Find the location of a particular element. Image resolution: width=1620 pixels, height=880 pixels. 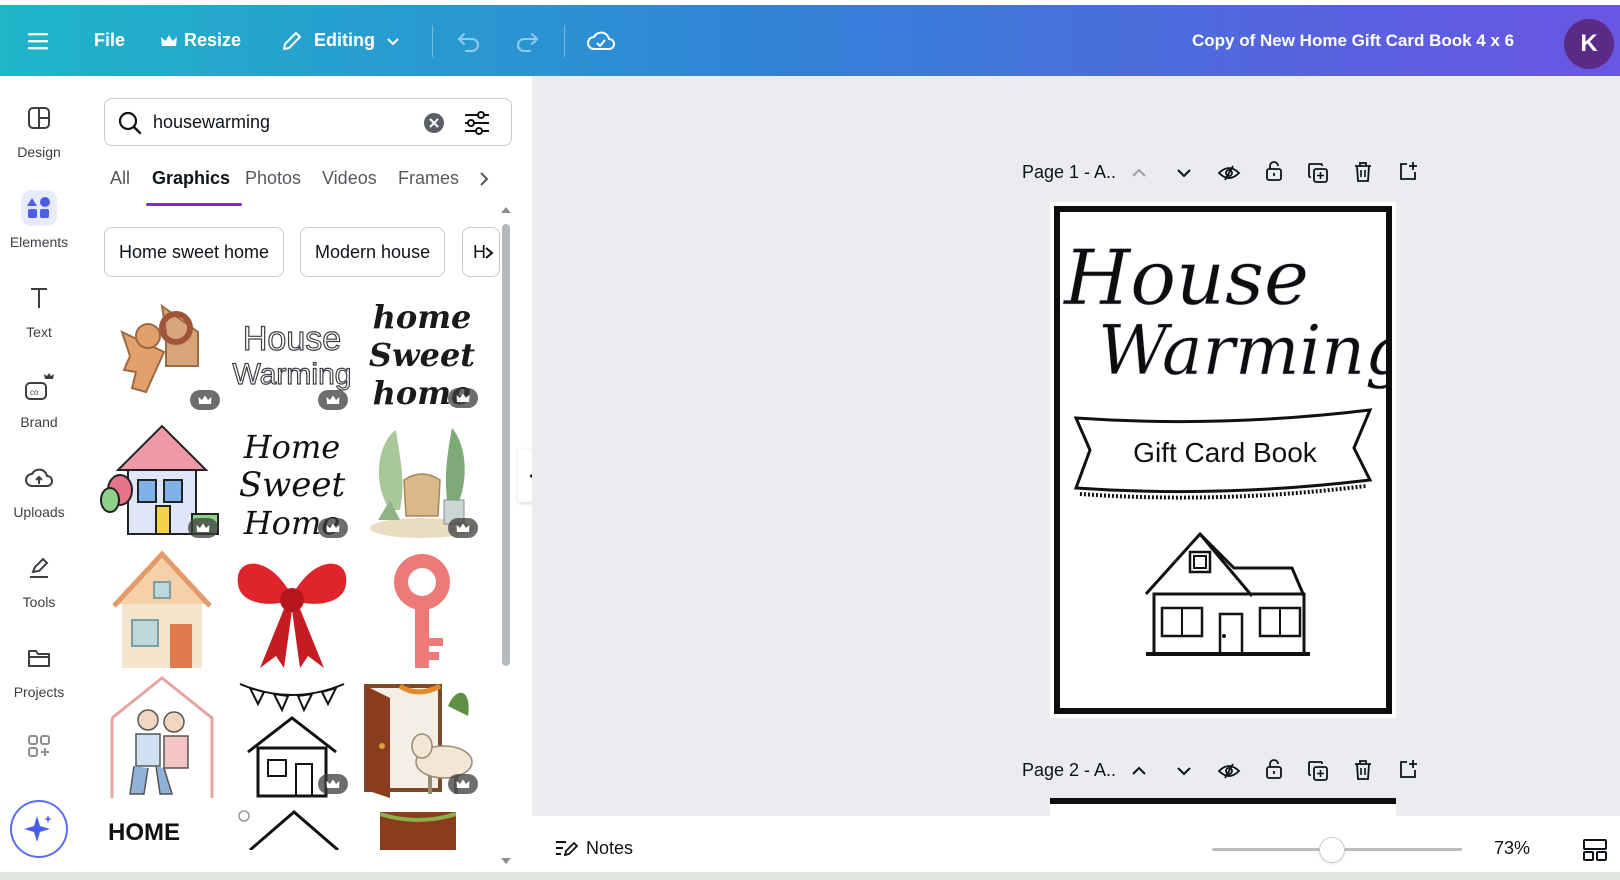

tab-all: All is located at coordinates (120, 178).